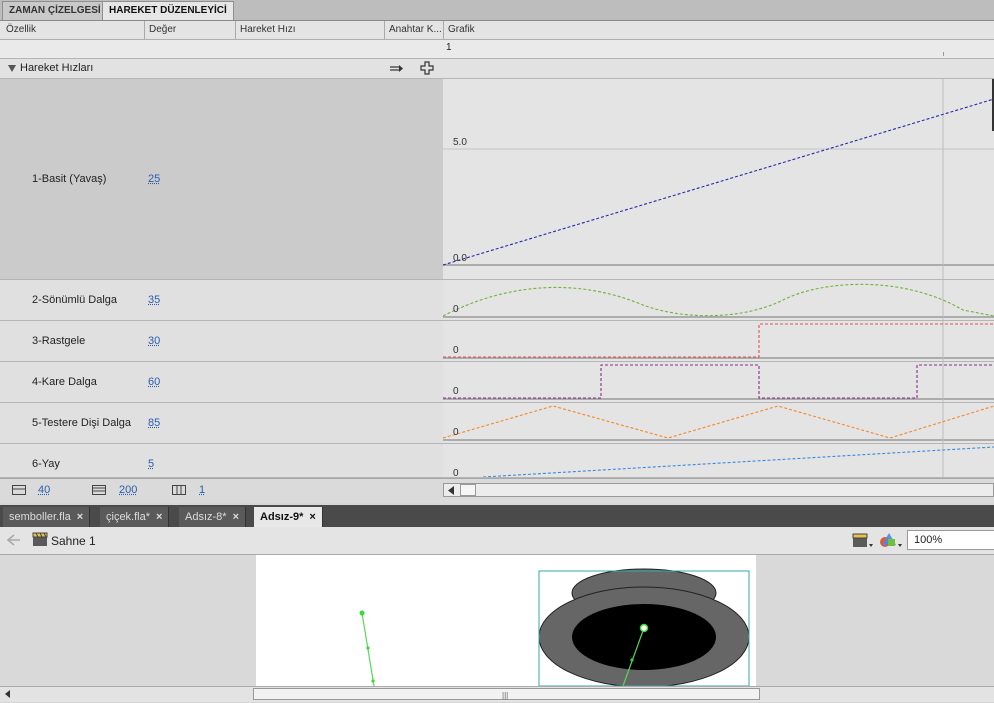  Describe the element at coordinates (168, 10) in the screenshot. I see `tab-motion-editor: HAREKET DÜZENLEYİCİ` at that location.